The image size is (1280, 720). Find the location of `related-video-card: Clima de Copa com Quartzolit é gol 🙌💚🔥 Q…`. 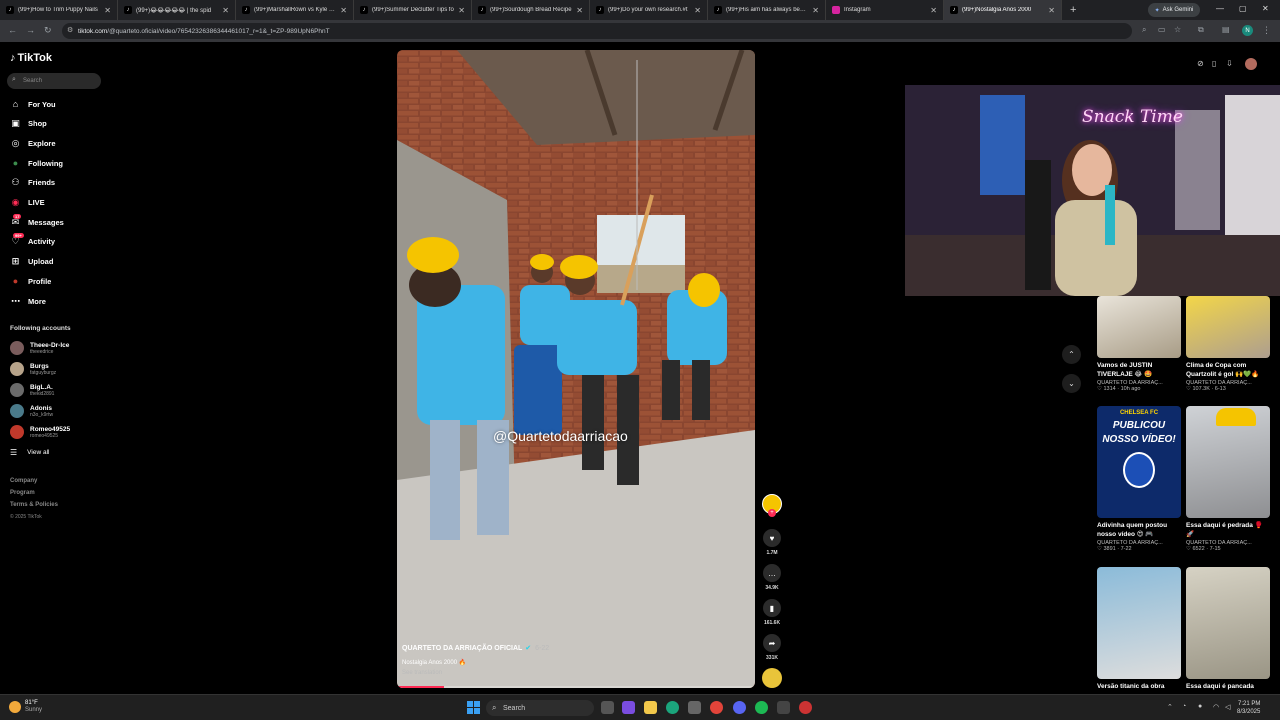

related-video-card: Clima de Copa com Quartzolit é gol 🙌💚🔥 Q… is located at coordinates (1228, 344).